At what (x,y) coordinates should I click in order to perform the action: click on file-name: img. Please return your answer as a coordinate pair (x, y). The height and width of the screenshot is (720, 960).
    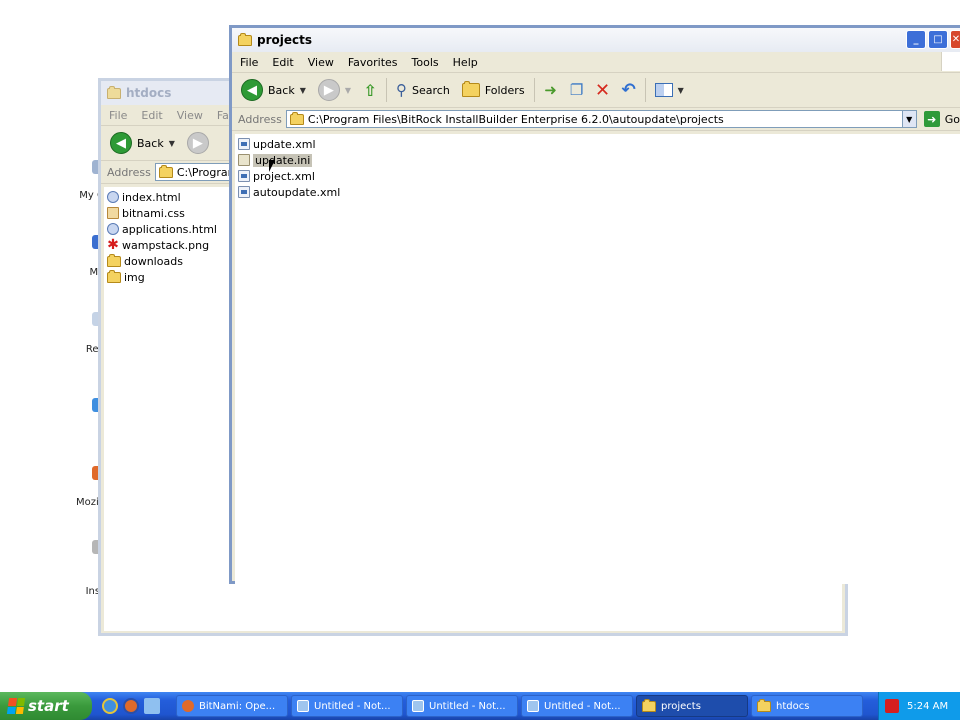
    Looking at the image, I should click on (134, 277).